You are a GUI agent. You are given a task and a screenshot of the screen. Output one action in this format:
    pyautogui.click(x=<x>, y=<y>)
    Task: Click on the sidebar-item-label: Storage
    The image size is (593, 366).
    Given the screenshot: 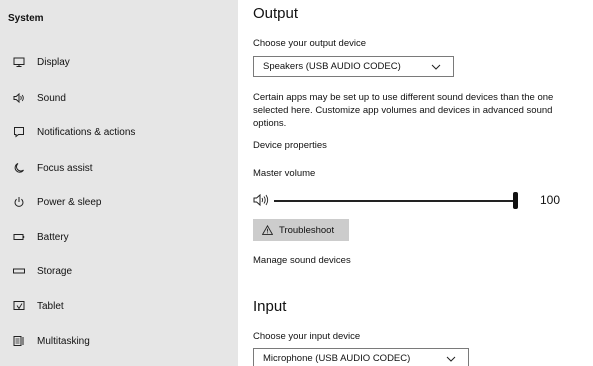 What is the action you would take?
    pyautogui.click(x=55, y=271)
    